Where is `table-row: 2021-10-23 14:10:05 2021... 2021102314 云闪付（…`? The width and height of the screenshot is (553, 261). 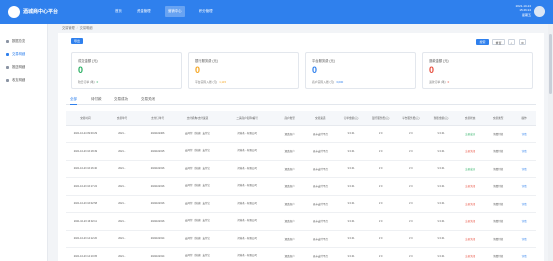
table-row: 2021-10-23 14:10:05 2021... 2021102314 云闪付（… is located at coordinates (301, 254).